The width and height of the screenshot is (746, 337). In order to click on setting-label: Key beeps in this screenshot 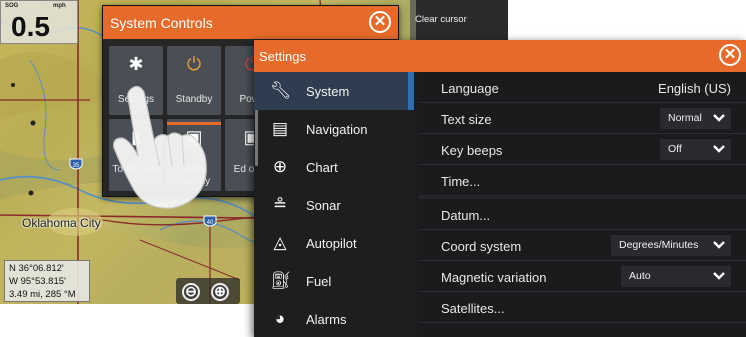, I will do `click(472, 150)`.